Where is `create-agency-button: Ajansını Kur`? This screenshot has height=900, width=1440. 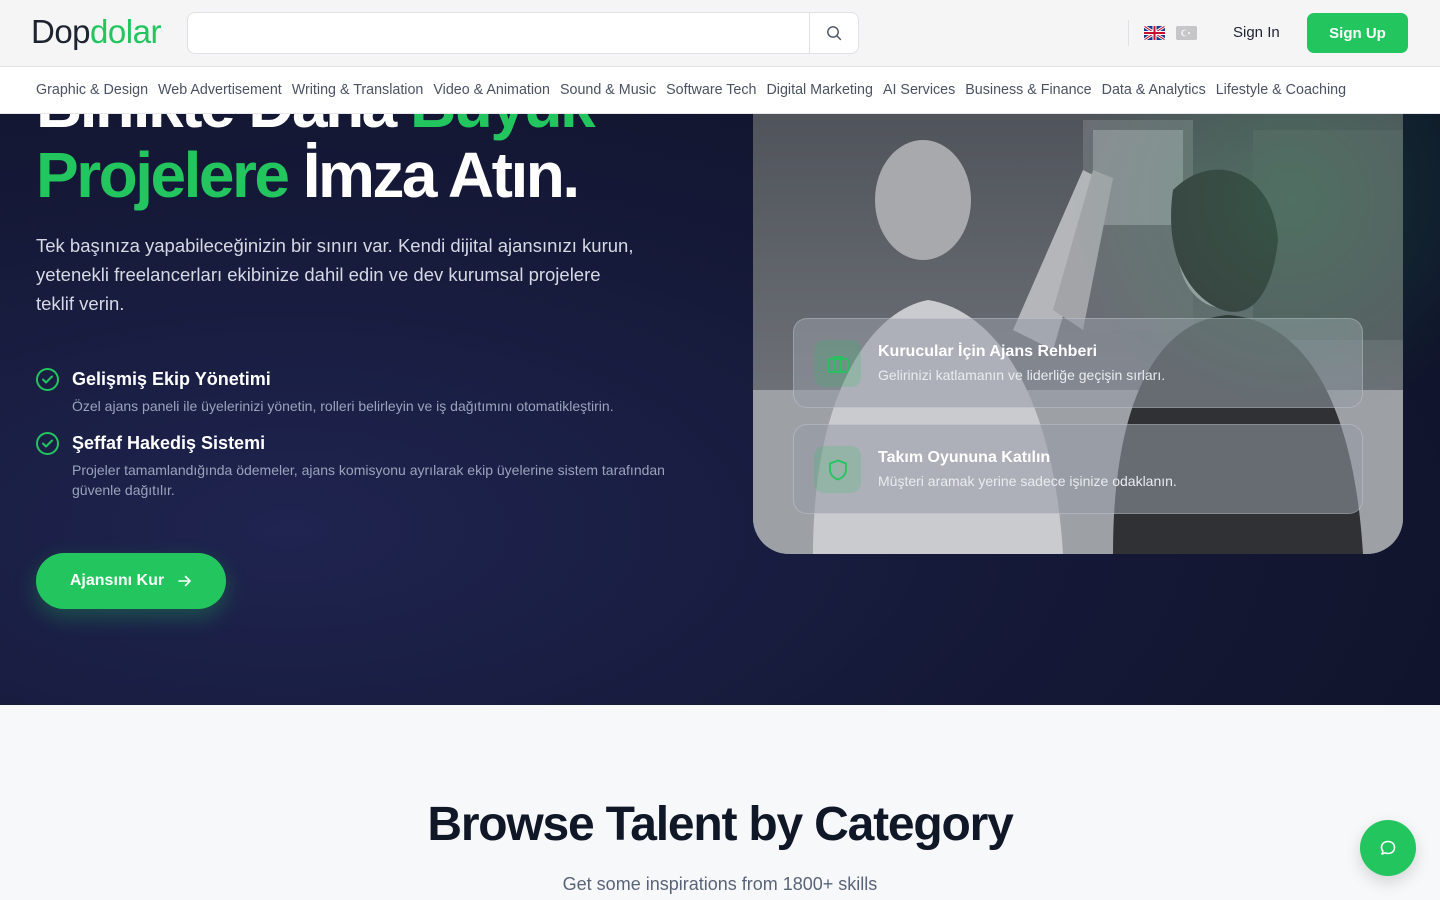
create-agency-button: Ajansını Kur is located at coordinates (131, 581).